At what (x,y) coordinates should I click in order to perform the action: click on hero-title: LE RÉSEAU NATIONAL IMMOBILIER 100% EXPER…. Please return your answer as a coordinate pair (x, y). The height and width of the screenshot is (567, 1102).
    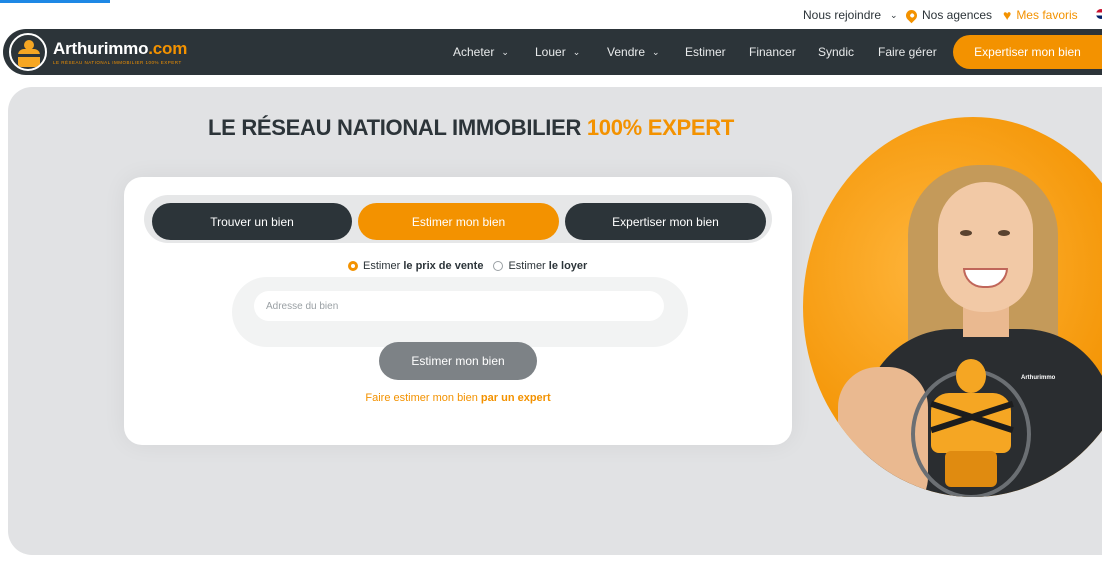
    Looking at the image, I should click on (471, 127).